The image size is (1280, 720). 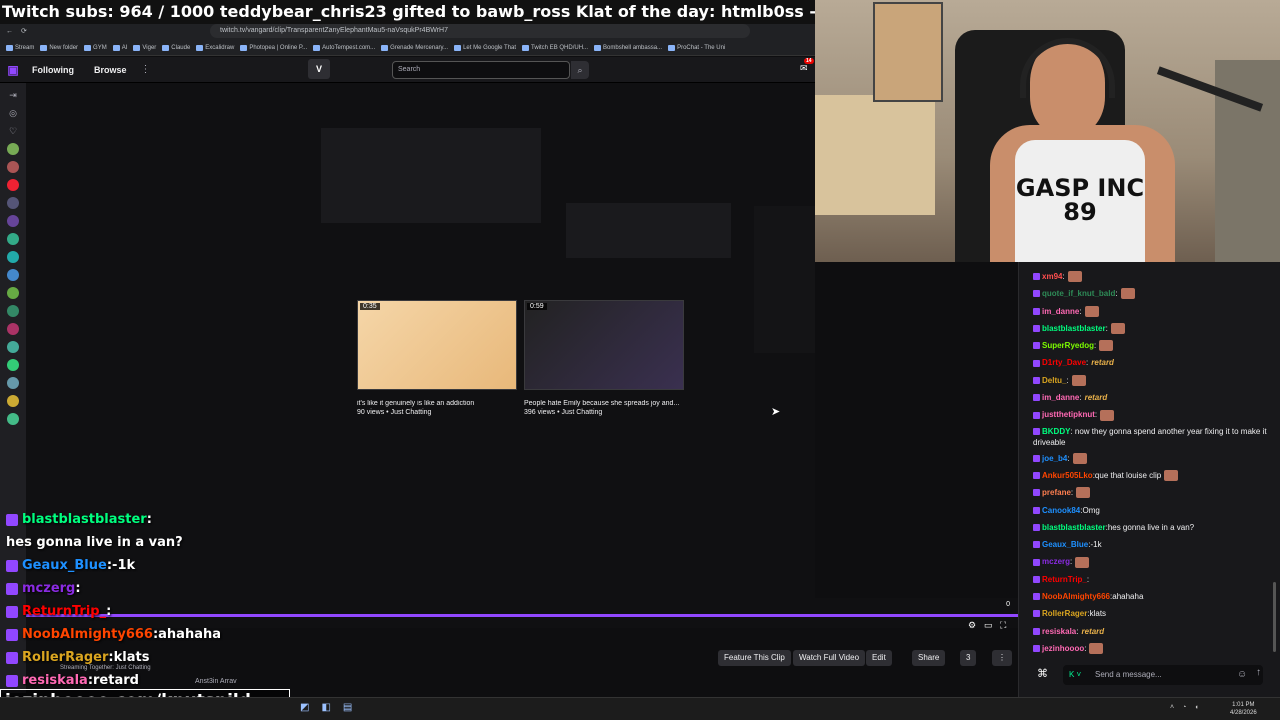 What do you see at coordinates (1056, 561) in the screenshot?
I see `chat-username: mczerg` at bounding box center [1056, 561].